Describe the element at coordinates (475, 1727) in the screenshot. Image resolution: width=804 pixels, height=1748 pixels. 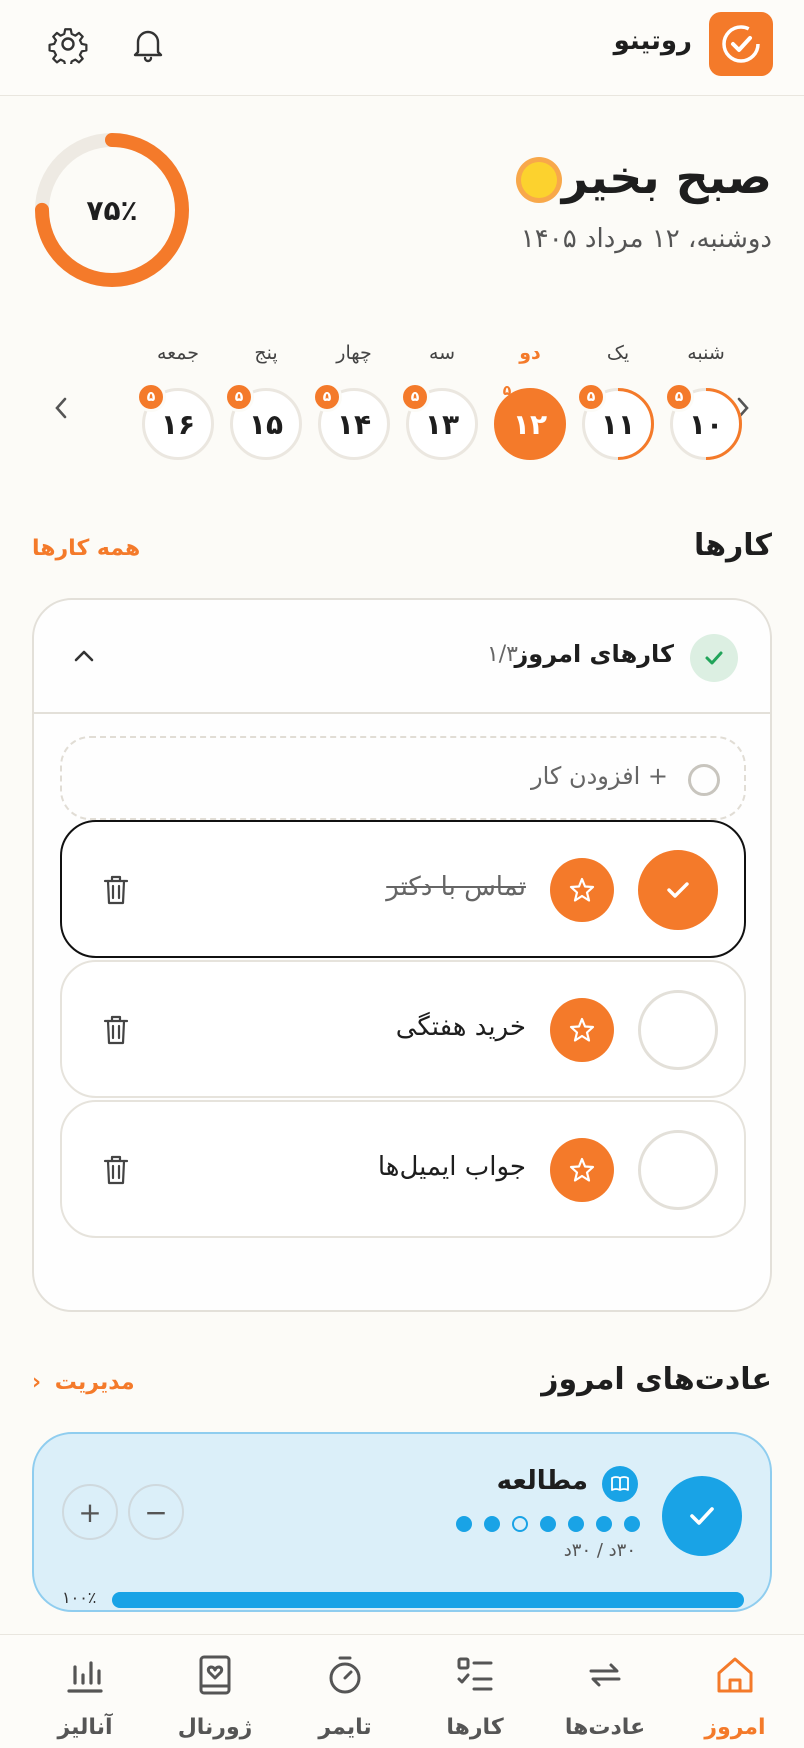
I see `nav-label: کارها` at that location.